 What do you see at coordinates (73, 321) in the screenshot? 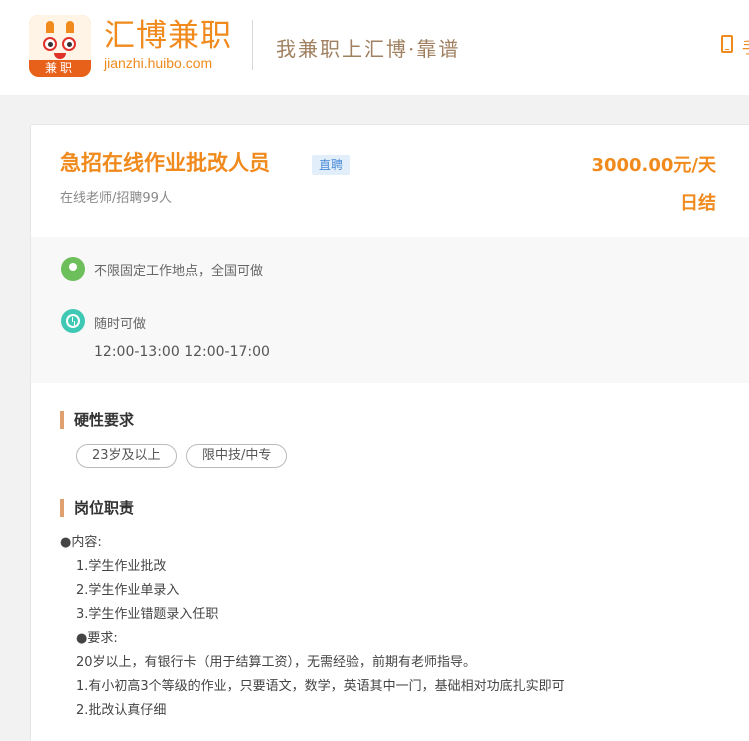
I see `clock-icon` at bounding box center [73, 321].